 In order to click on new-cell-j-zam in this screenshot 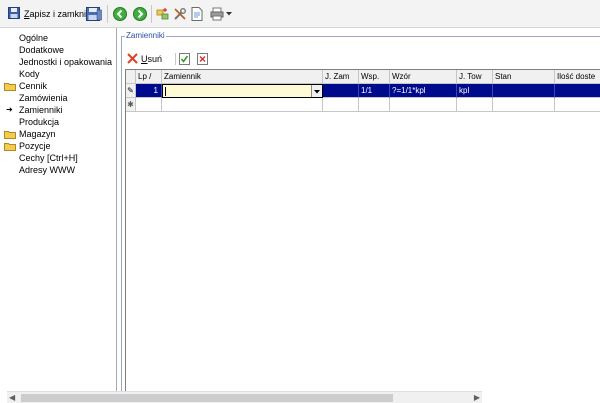, I will do `click(341, 105)`.